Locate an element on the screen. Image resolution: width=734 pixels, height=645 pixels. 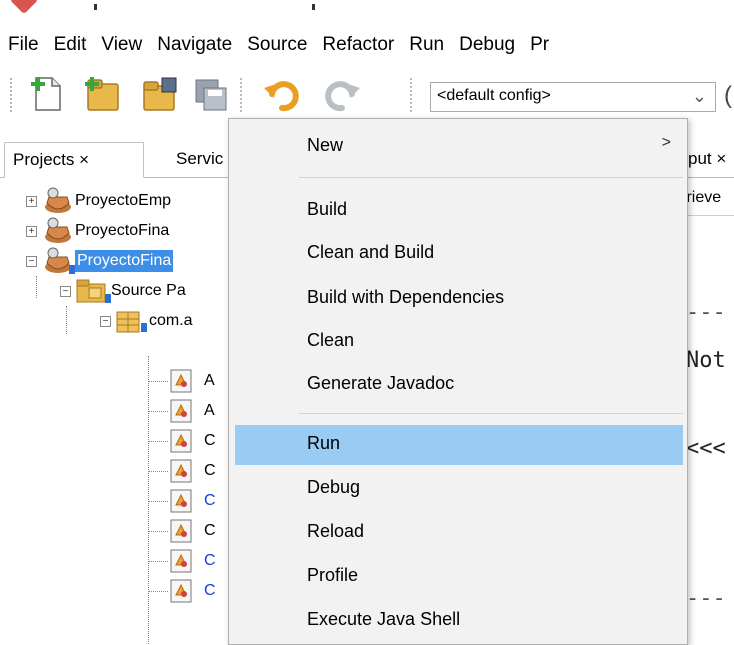
context-menu-label: Generate Javadoc is located at coordinates (381, 383).